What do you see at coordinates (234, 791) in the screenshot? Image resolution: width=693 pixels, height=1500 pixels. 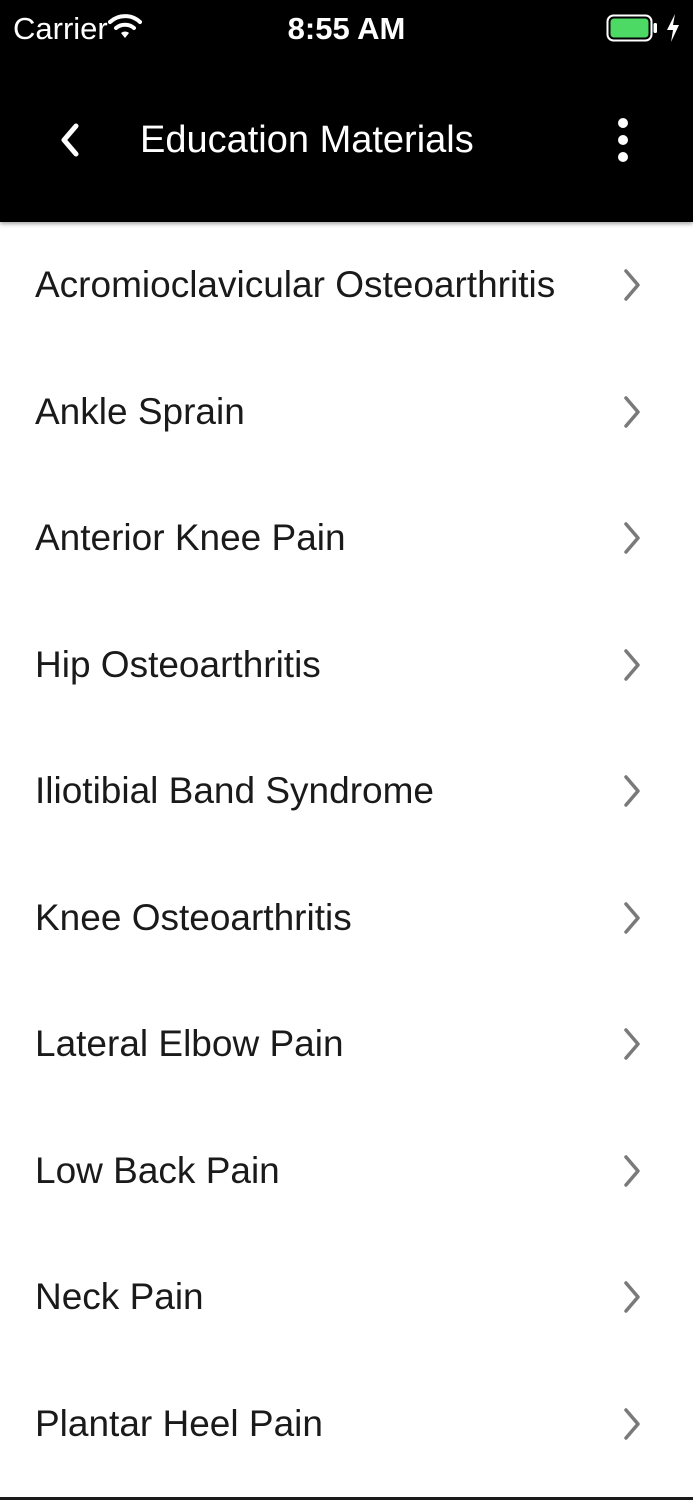 I see `list-item-label: Iliotibial Band Syndrome` at bounding box center [234, 791].